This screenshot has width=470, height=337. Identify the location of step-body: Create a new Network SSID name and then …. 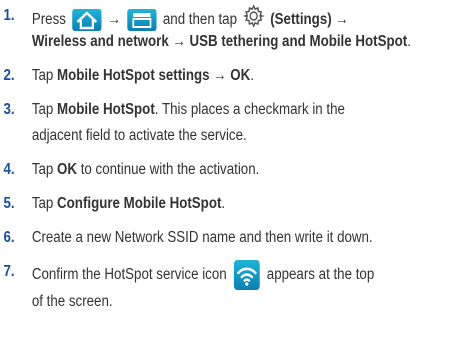
(249, 238).